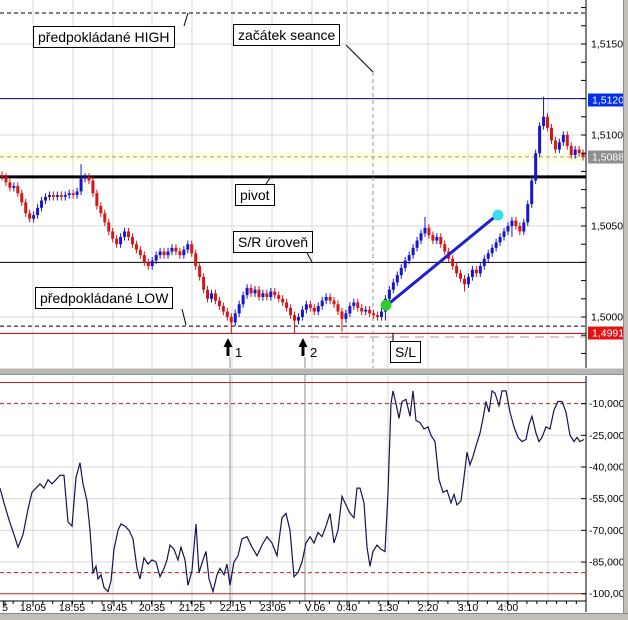  Describe the element at coordinates (186, 19) in the screenshot. I see `callout-connector` at that location.